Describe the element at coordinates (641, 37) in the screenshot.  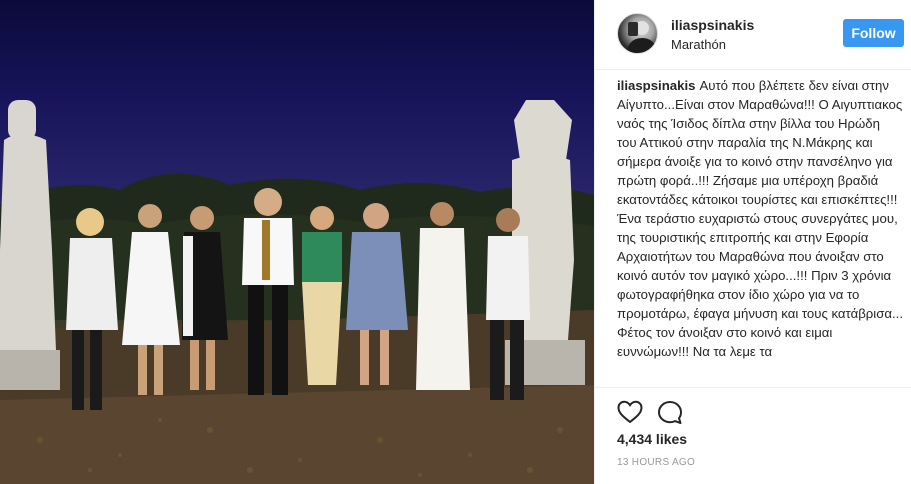
I see `avatar-image` at that location.